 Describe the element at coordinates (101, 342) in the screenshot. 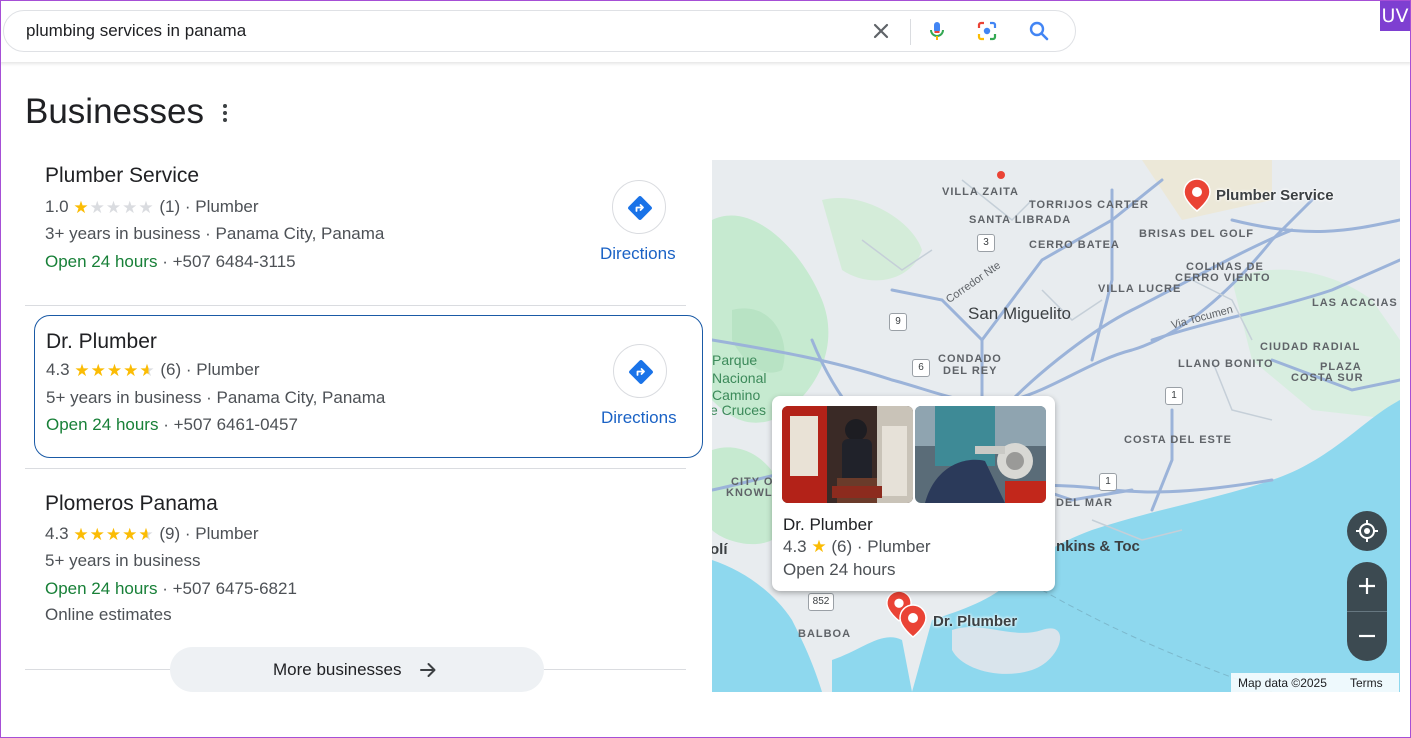

I see `business-name: Dr. Plumber` at that location.